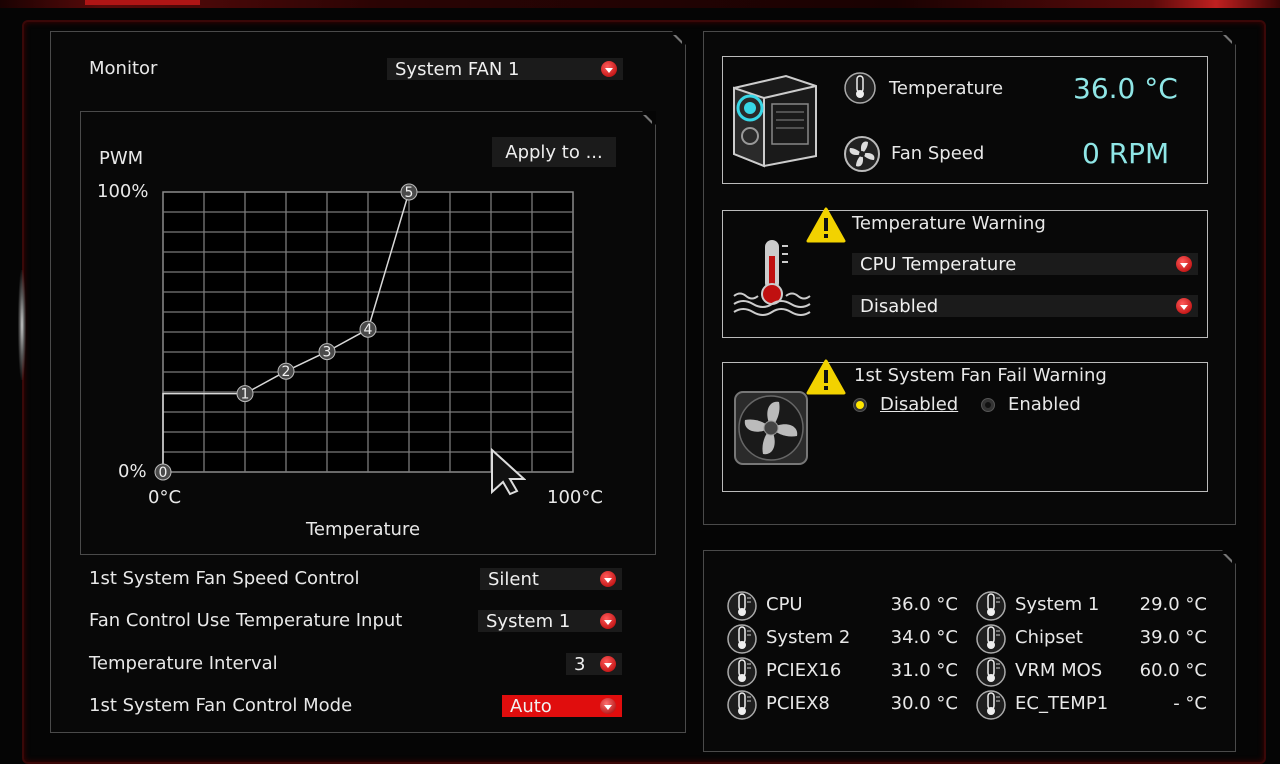 The width and height of the screenshot is (1280, 764). I want to click on y-max-tick-label: 100%, so click(123, 191).